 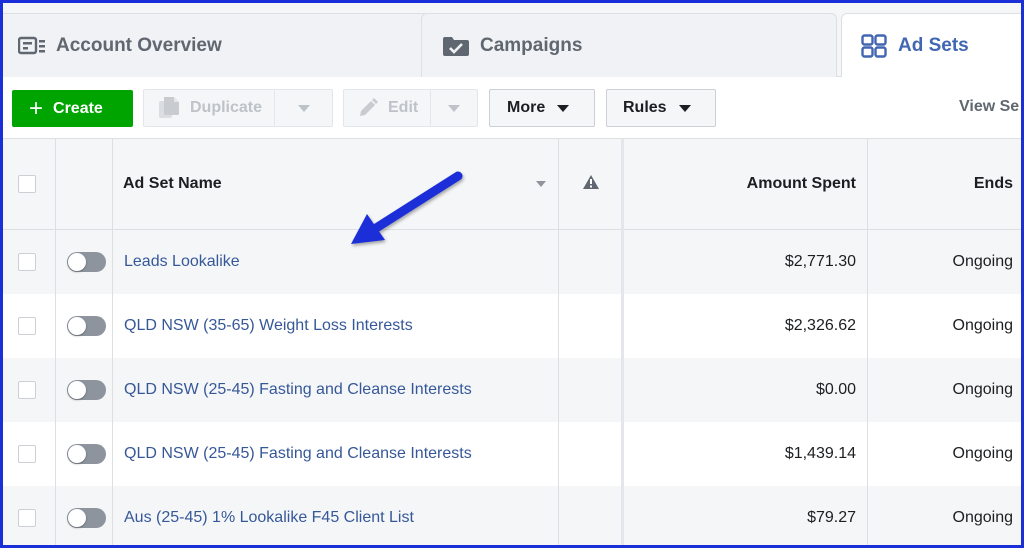 What do you see at coordinates (169, 108) in the screenshot?
I see `duplicate-icon` at bounding box center [169, 108].